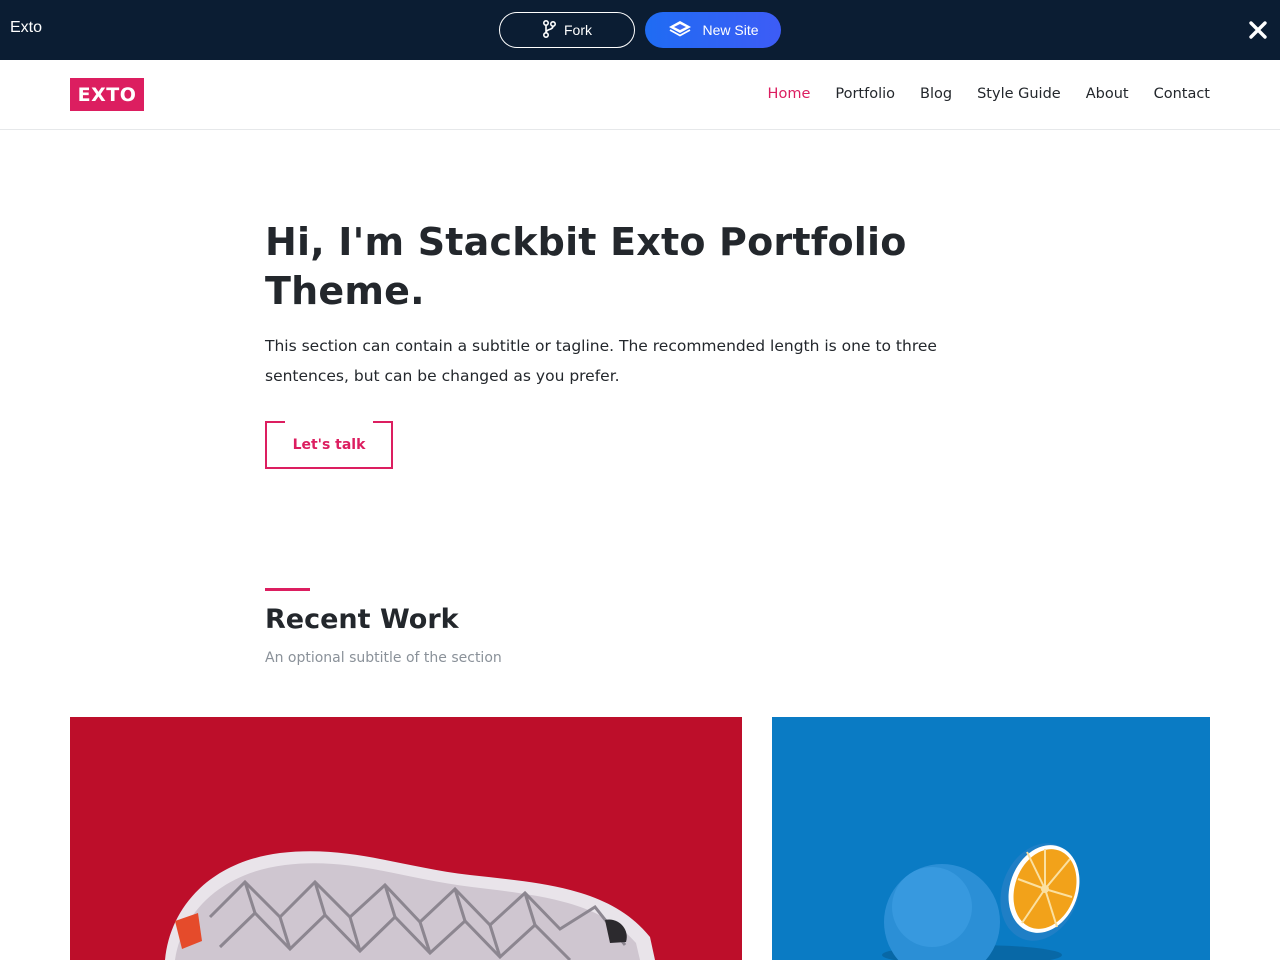 Image resolution: width=1280 pixels, height=960 pixels. Describe the element at coordinates (1107, 94) in the screenshot. I see `nav-item-about: About` at that location.